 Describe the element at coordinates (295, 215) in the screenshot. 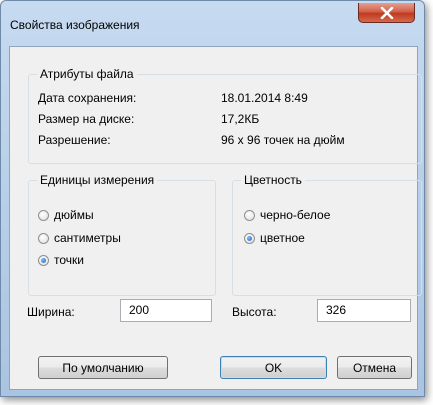

I see `radio-black-white-label: черно-белое` at that location.